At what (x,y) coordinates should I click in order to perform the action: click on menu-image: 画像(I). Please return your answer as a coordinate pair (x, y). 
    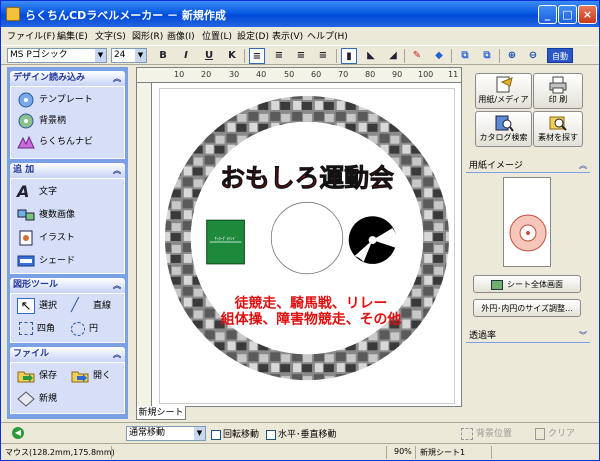
    Looking at the image, I should click on (181, 35).